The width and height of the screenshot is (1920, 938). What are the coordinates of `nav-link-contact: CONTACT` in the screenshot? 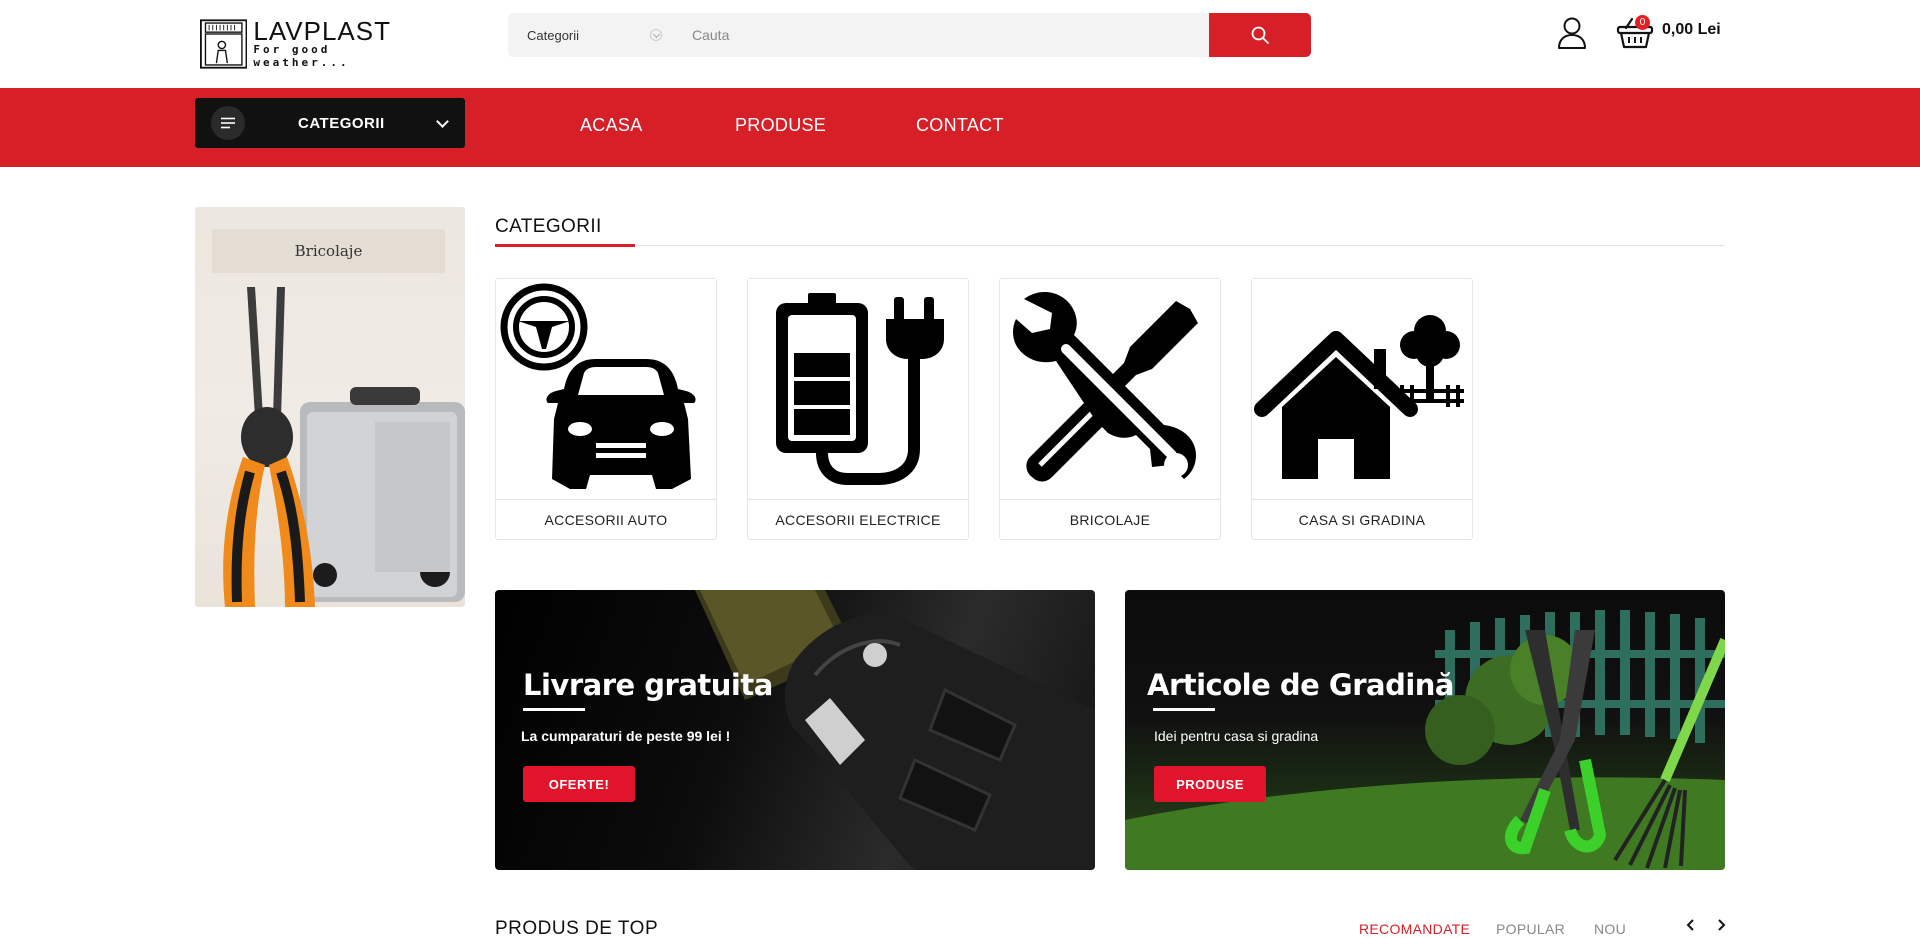 It's located at (960, 125).